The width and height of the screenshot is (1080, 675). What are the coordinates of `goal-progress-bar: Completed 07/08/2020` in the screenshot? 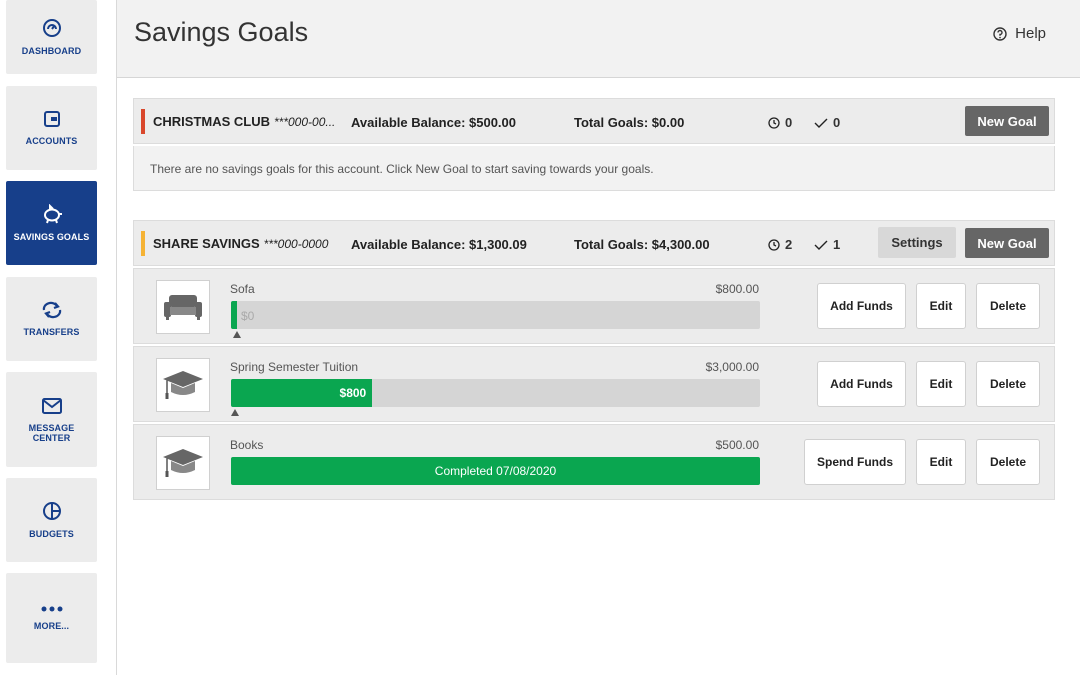 It's located at (495, 471).